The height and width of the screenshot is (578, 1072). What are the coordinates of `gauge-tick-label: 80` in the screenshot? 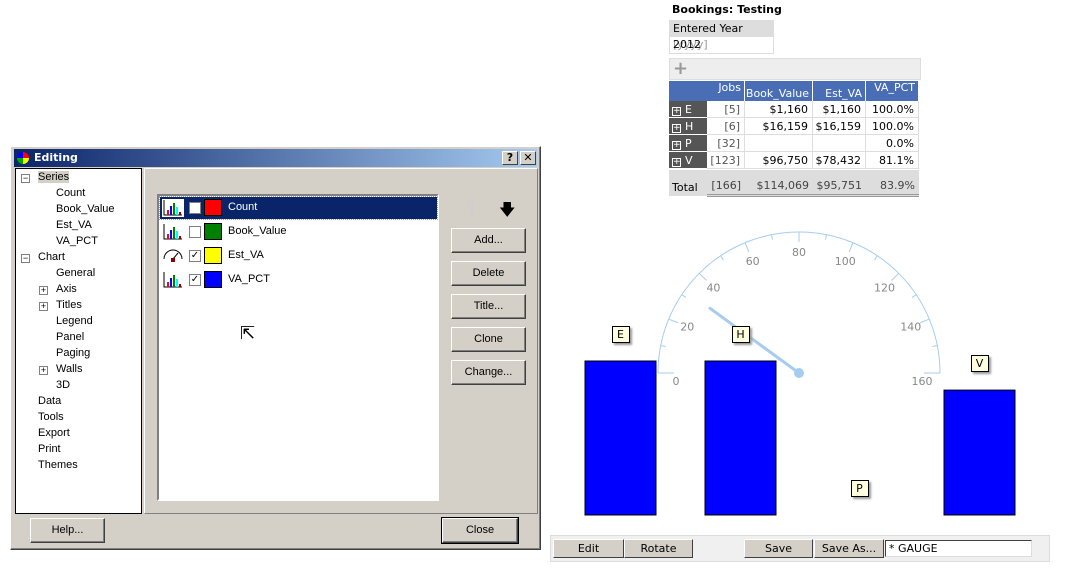 It's located at (799, 252).